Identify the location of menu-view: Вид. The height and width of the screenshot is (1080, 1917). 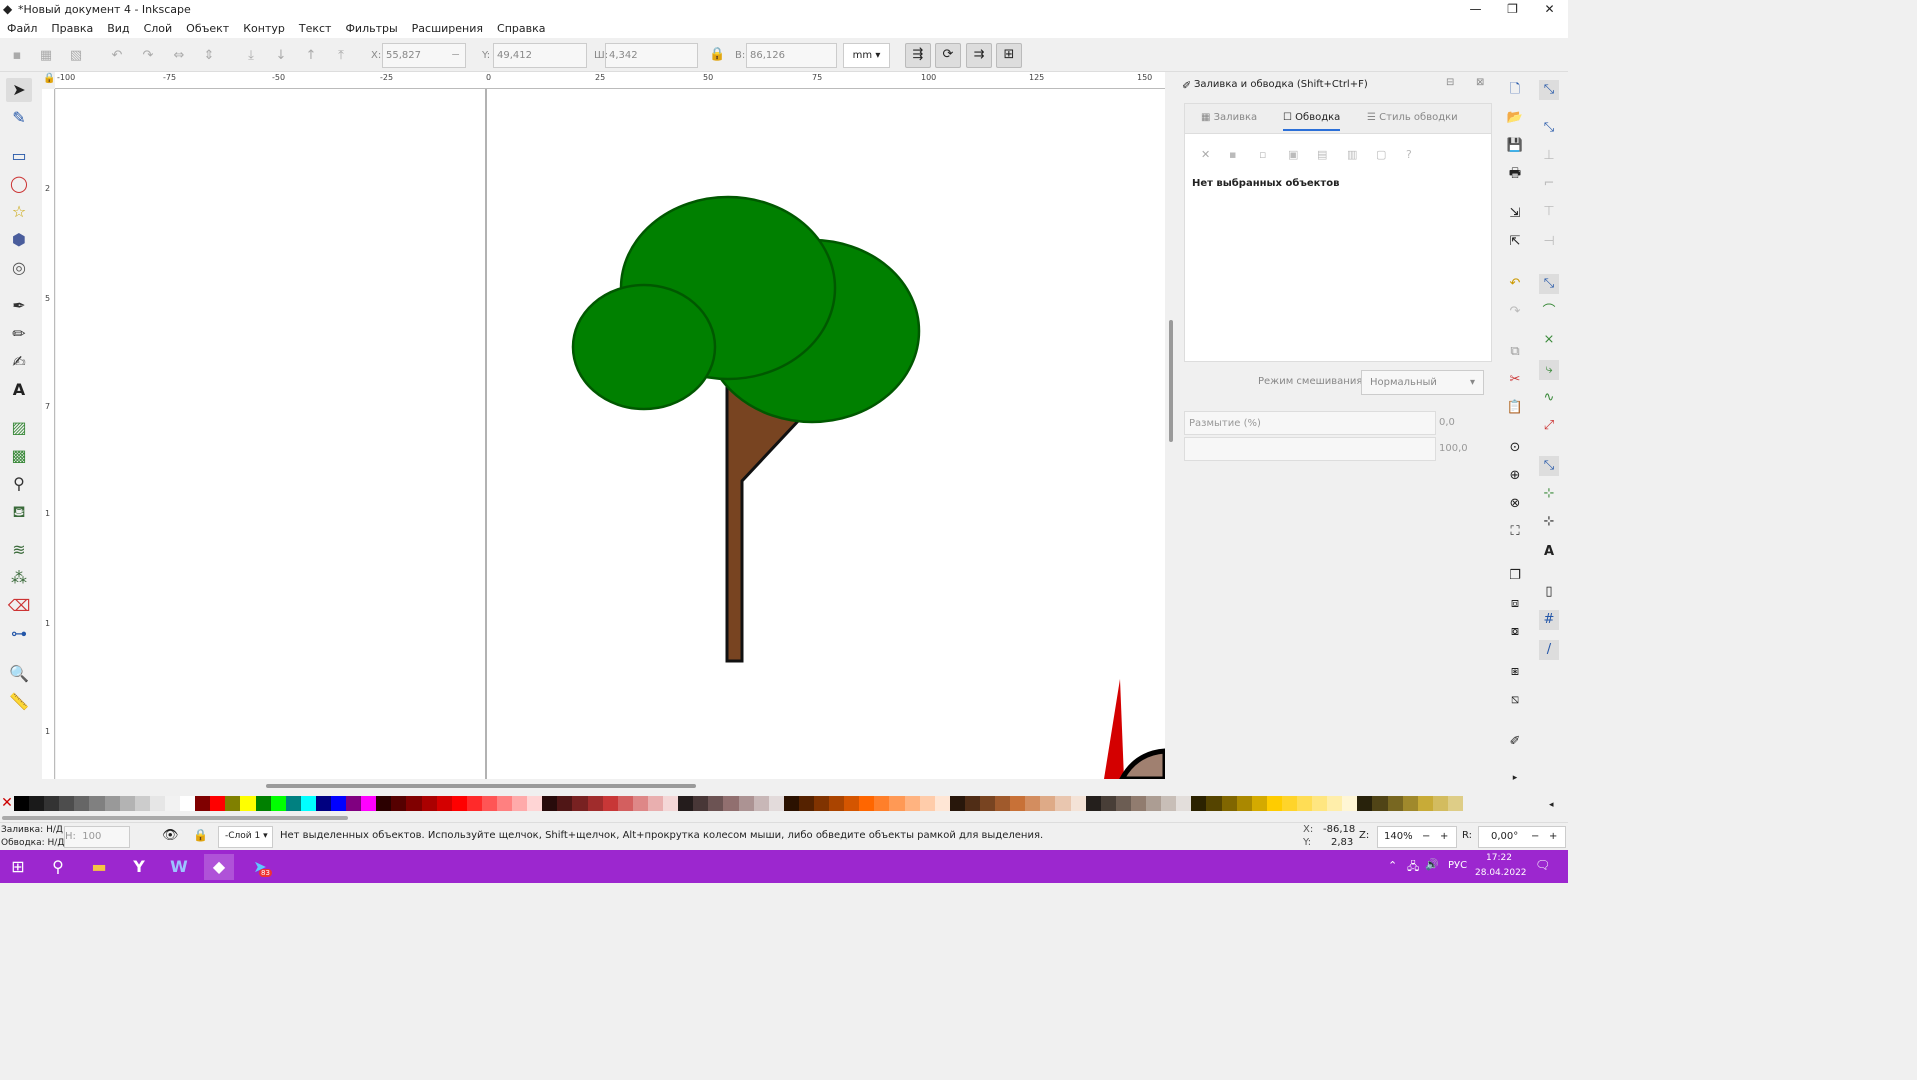
(118, 28).